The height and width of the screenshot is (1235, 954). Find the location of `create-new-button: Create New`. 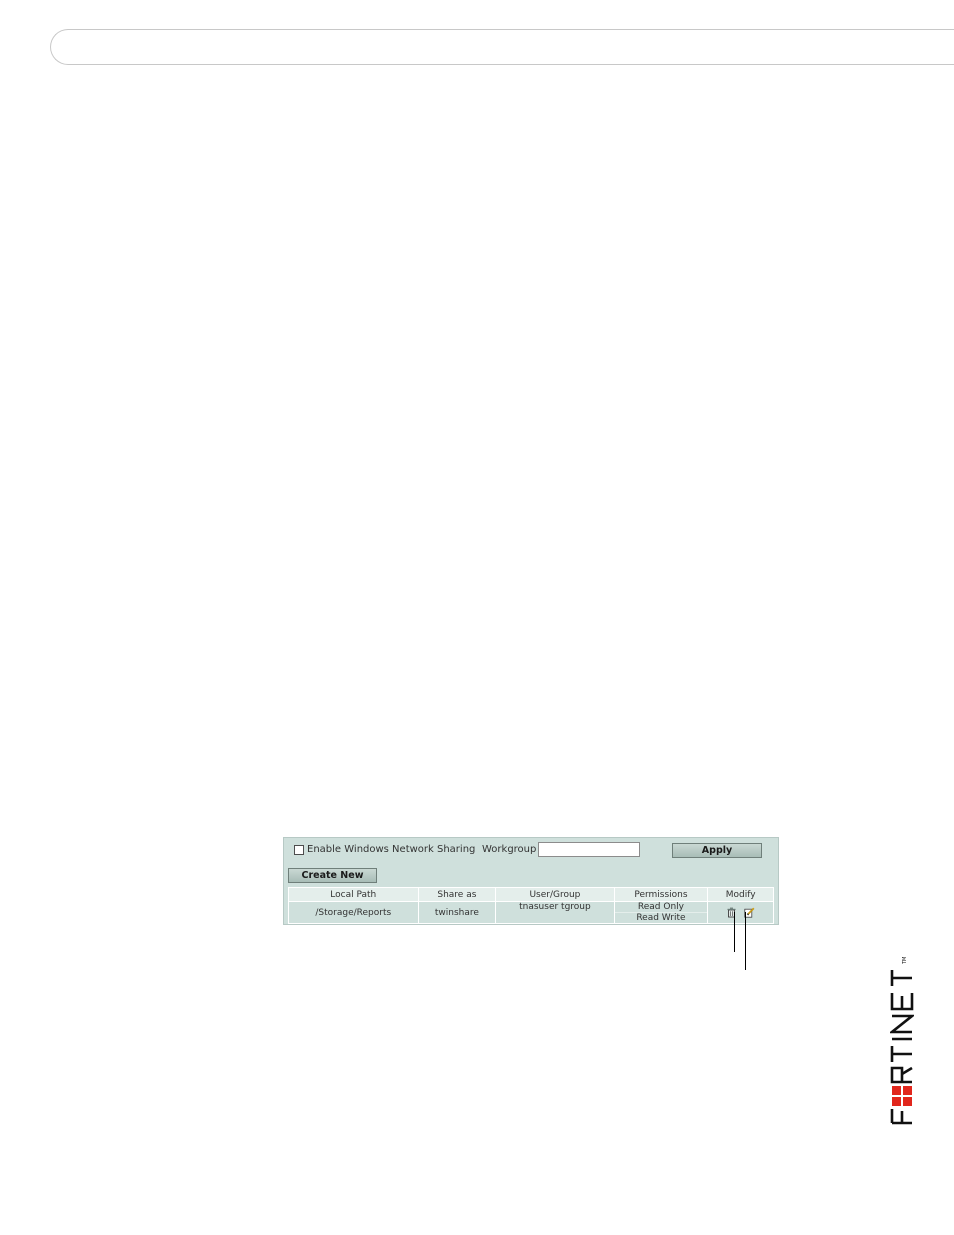

create-new-button: Create New is located at coordinates (332, 875).